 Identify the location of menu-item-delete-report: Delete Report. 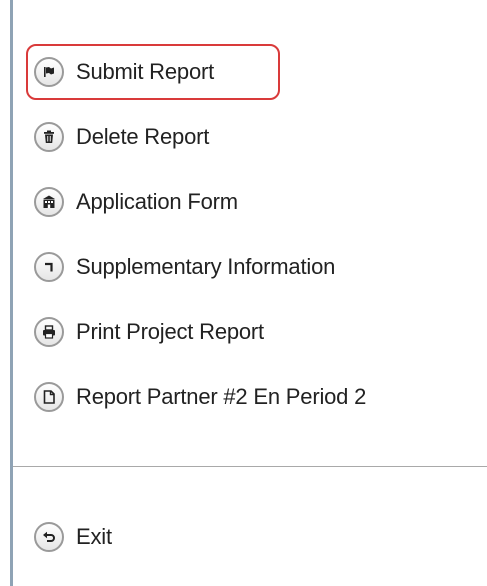
(117, 137).